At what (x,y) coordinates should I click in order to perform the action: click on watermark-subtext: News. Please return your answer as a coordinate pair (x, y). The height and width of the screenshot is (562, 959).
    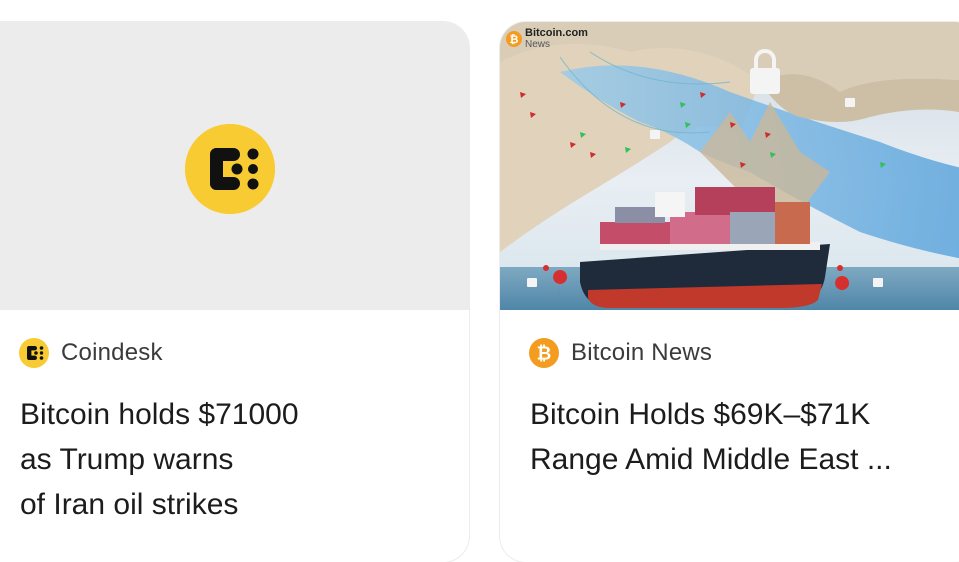
    Looking at the image, I should click on (538, 44).